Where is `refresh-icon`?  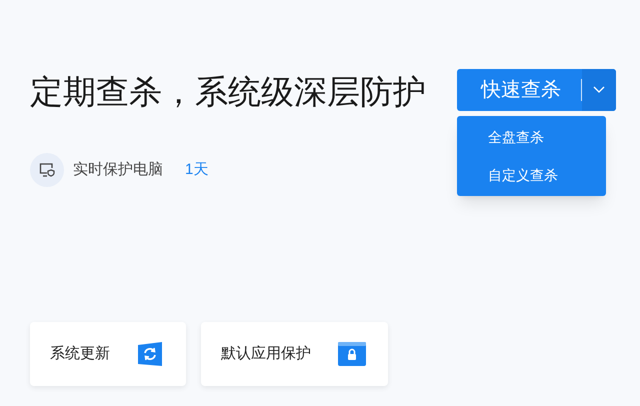 refresh-icon is located at coordinates (150, 354).